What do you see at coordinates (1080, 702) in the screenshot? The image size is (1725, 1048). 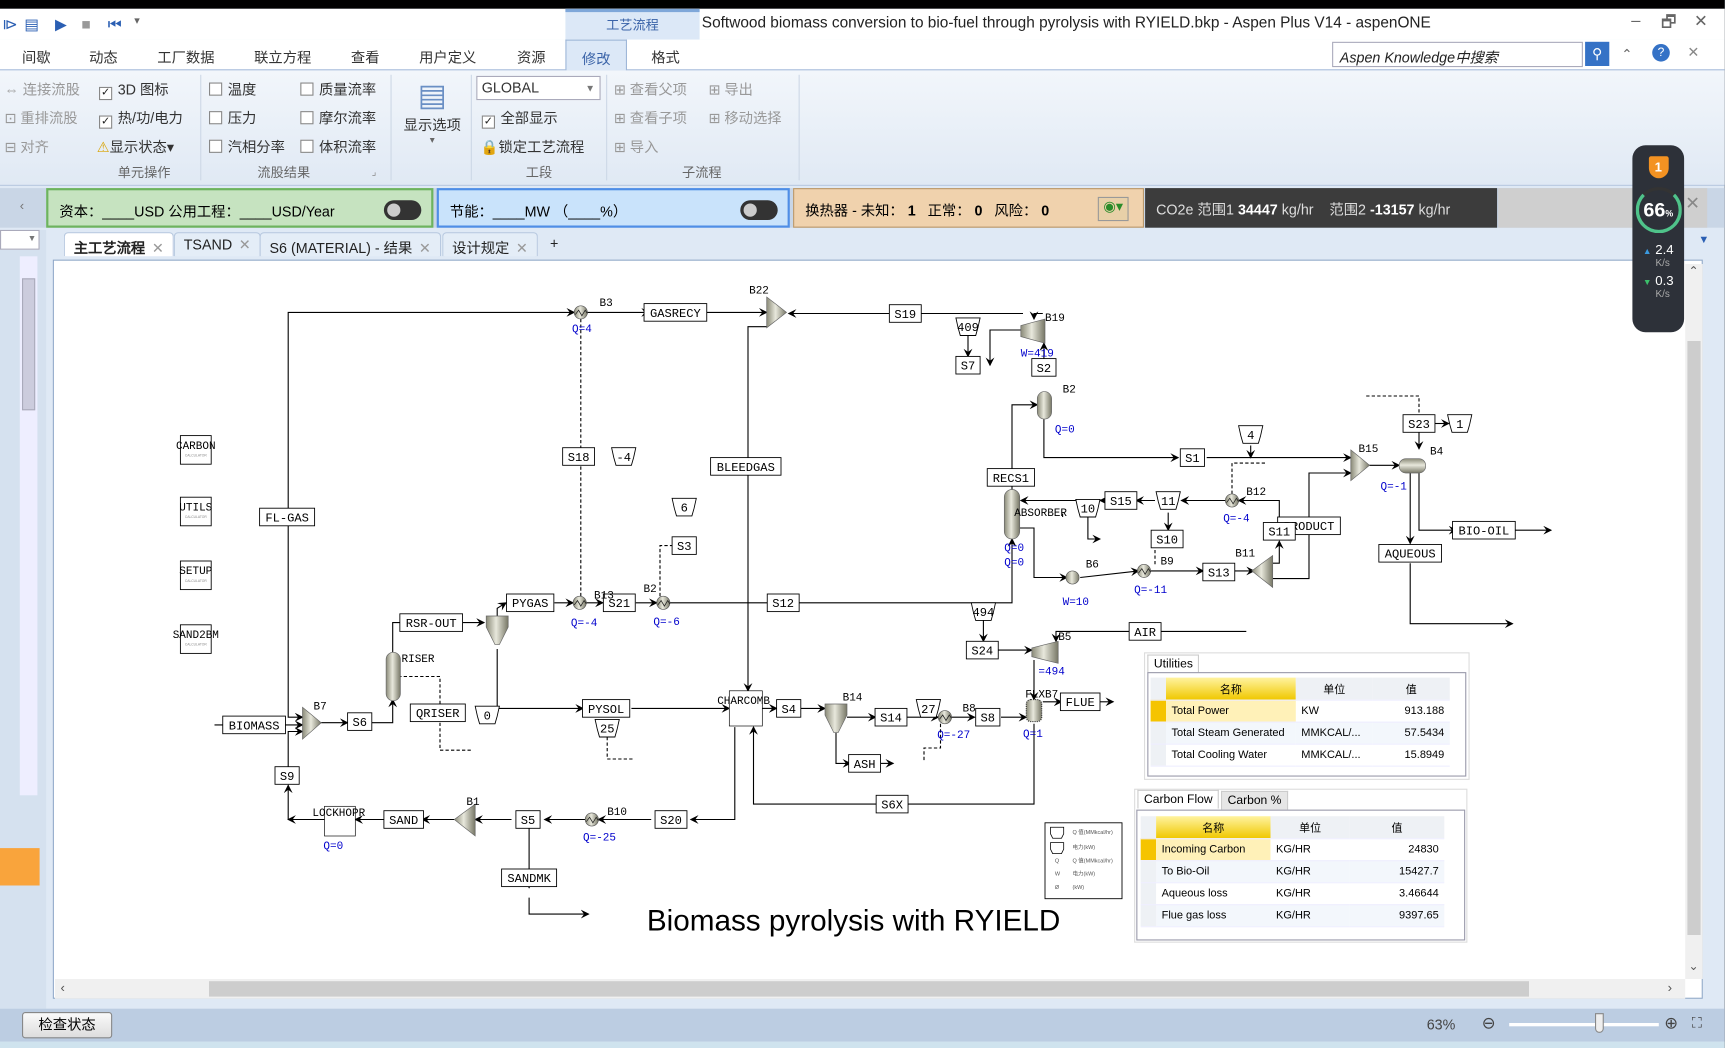 I see `stream-label-flue: FLUE` at bounding box center [1080, 702].